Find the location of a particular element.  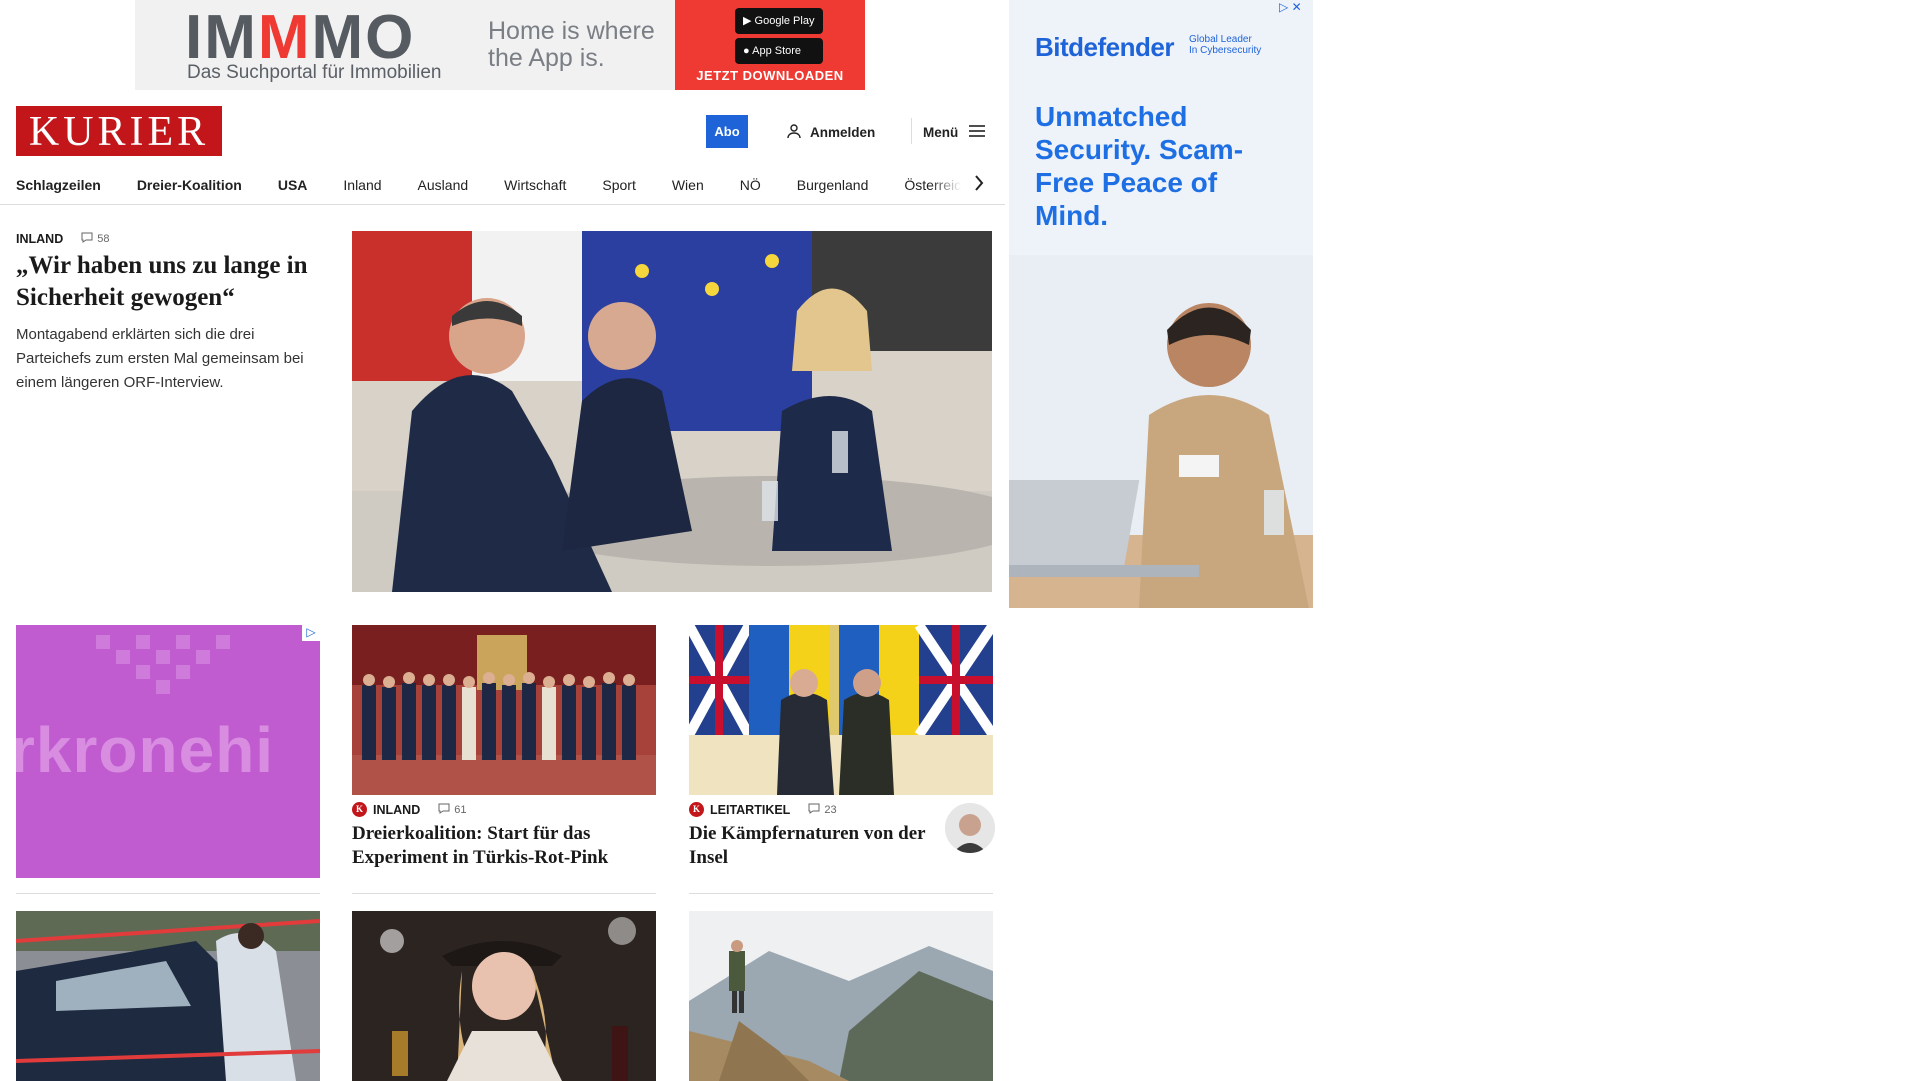

lead-comment-count: 58 is located at coordinates (103, 239).